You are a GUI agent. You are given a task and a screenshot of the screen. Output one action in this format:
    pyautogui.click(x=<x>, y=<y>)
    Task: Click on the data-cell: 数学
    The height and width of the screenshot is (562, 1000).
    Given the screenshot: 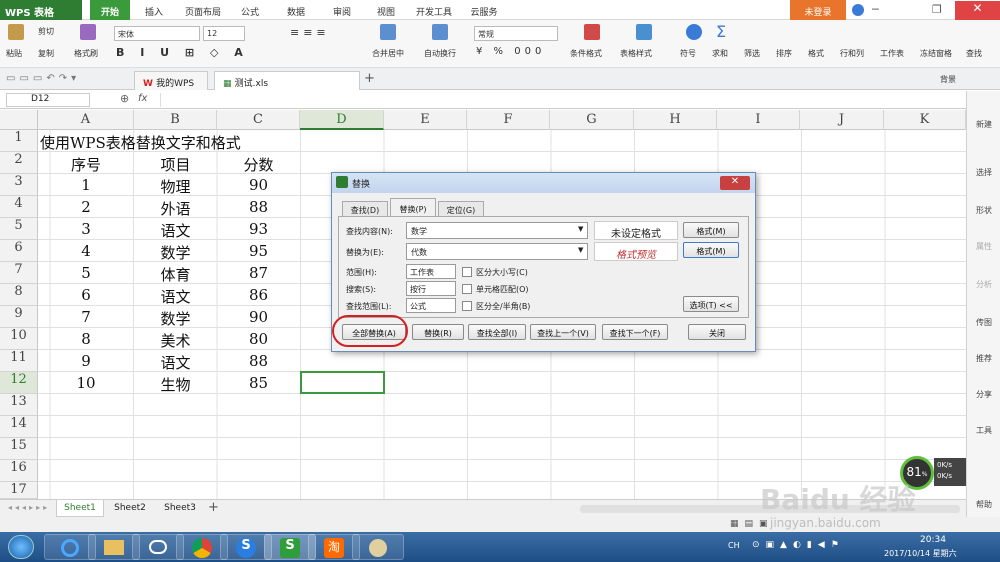 What is the action you would take?
    pyautogui.click(x=175, y=318)
    